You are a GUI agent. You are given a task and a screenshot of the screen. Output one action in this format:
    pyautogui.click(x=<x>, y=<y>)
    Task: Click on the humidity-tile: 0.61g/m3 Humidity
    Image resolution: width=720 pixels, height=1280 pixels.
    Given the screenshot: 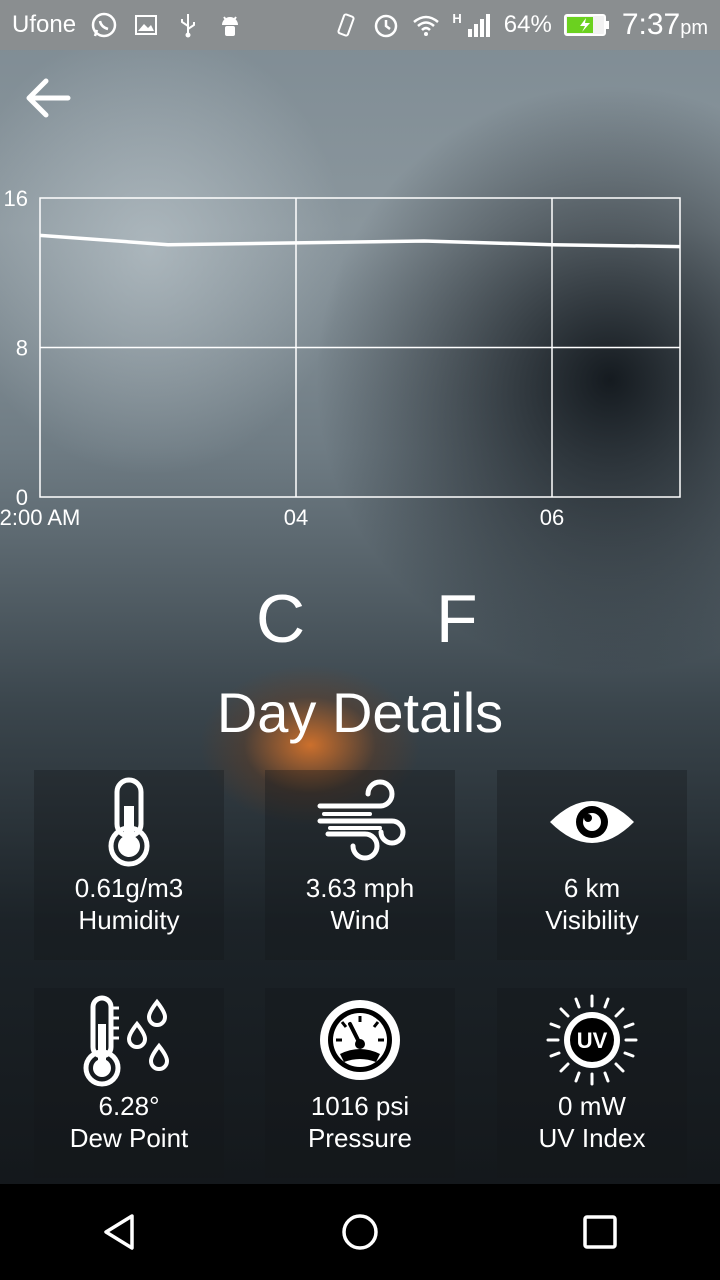 What is the action you would take?
    pyautogui.click(x=129, y=865)
    